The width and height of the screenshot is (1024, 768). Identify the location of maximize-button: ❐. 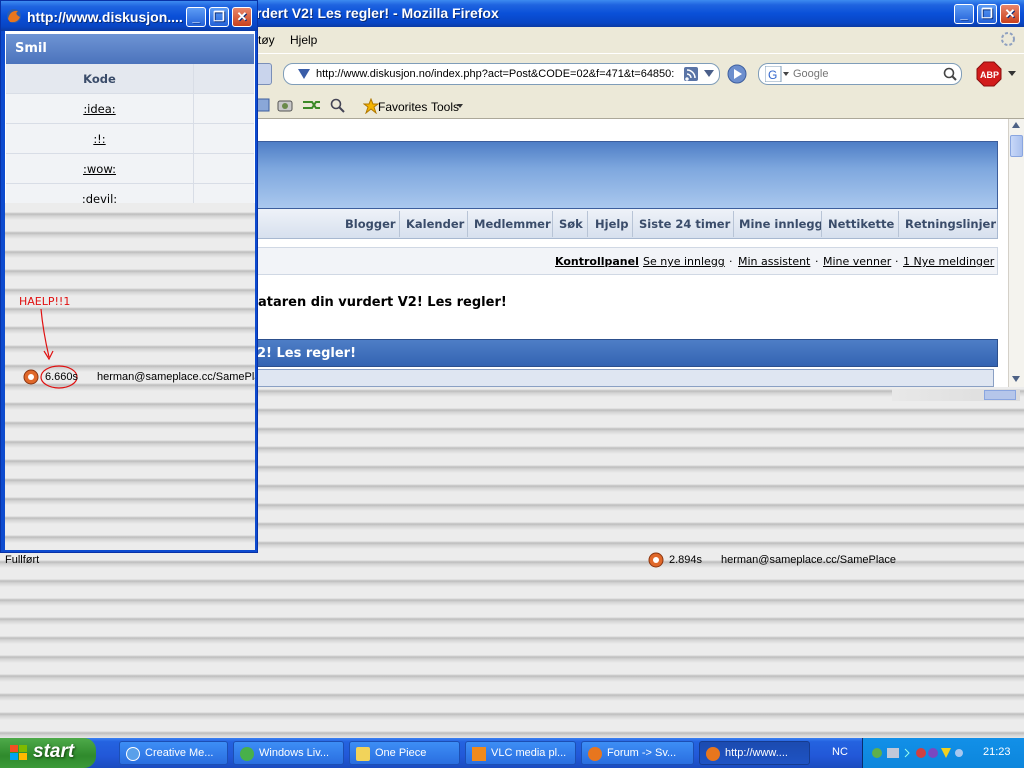
(987, 14).